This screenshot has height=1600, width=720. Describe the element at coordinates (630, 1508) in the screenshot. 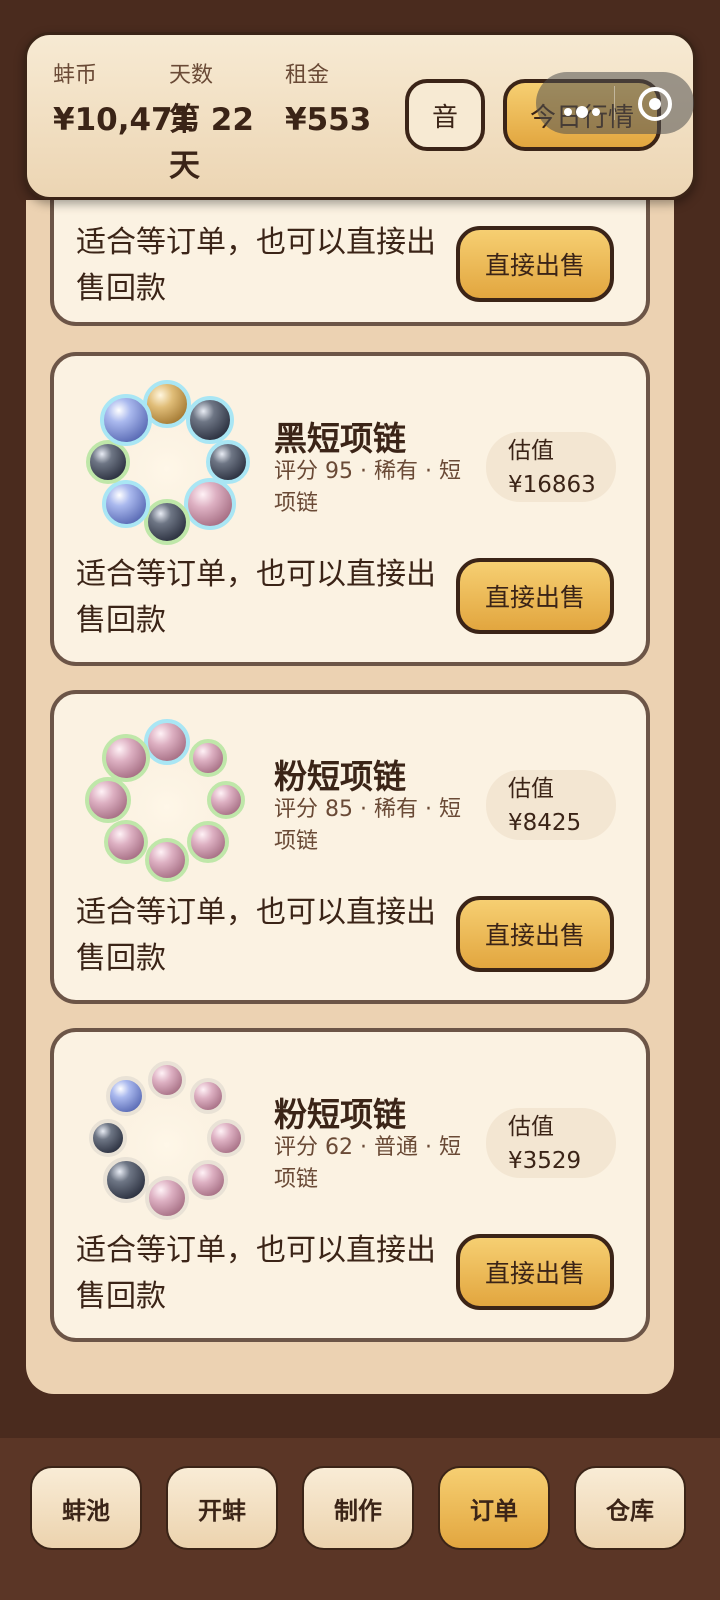

I see `nav-tab-warehouse: 仓库` at that location.